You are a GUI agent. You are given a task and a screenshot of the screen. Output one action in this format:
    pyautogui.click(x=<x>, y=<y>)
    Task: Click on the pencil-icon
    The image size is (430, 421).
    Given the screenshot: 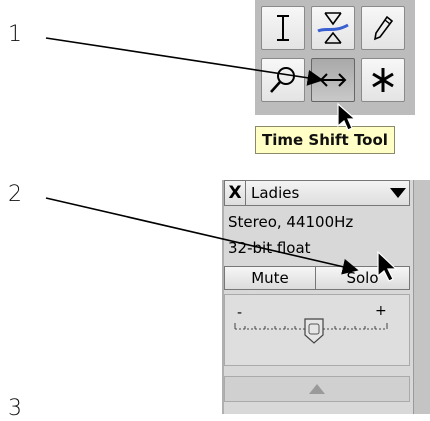 What is the action you would take?
    pyautogui.click(x=383, y=28)
    